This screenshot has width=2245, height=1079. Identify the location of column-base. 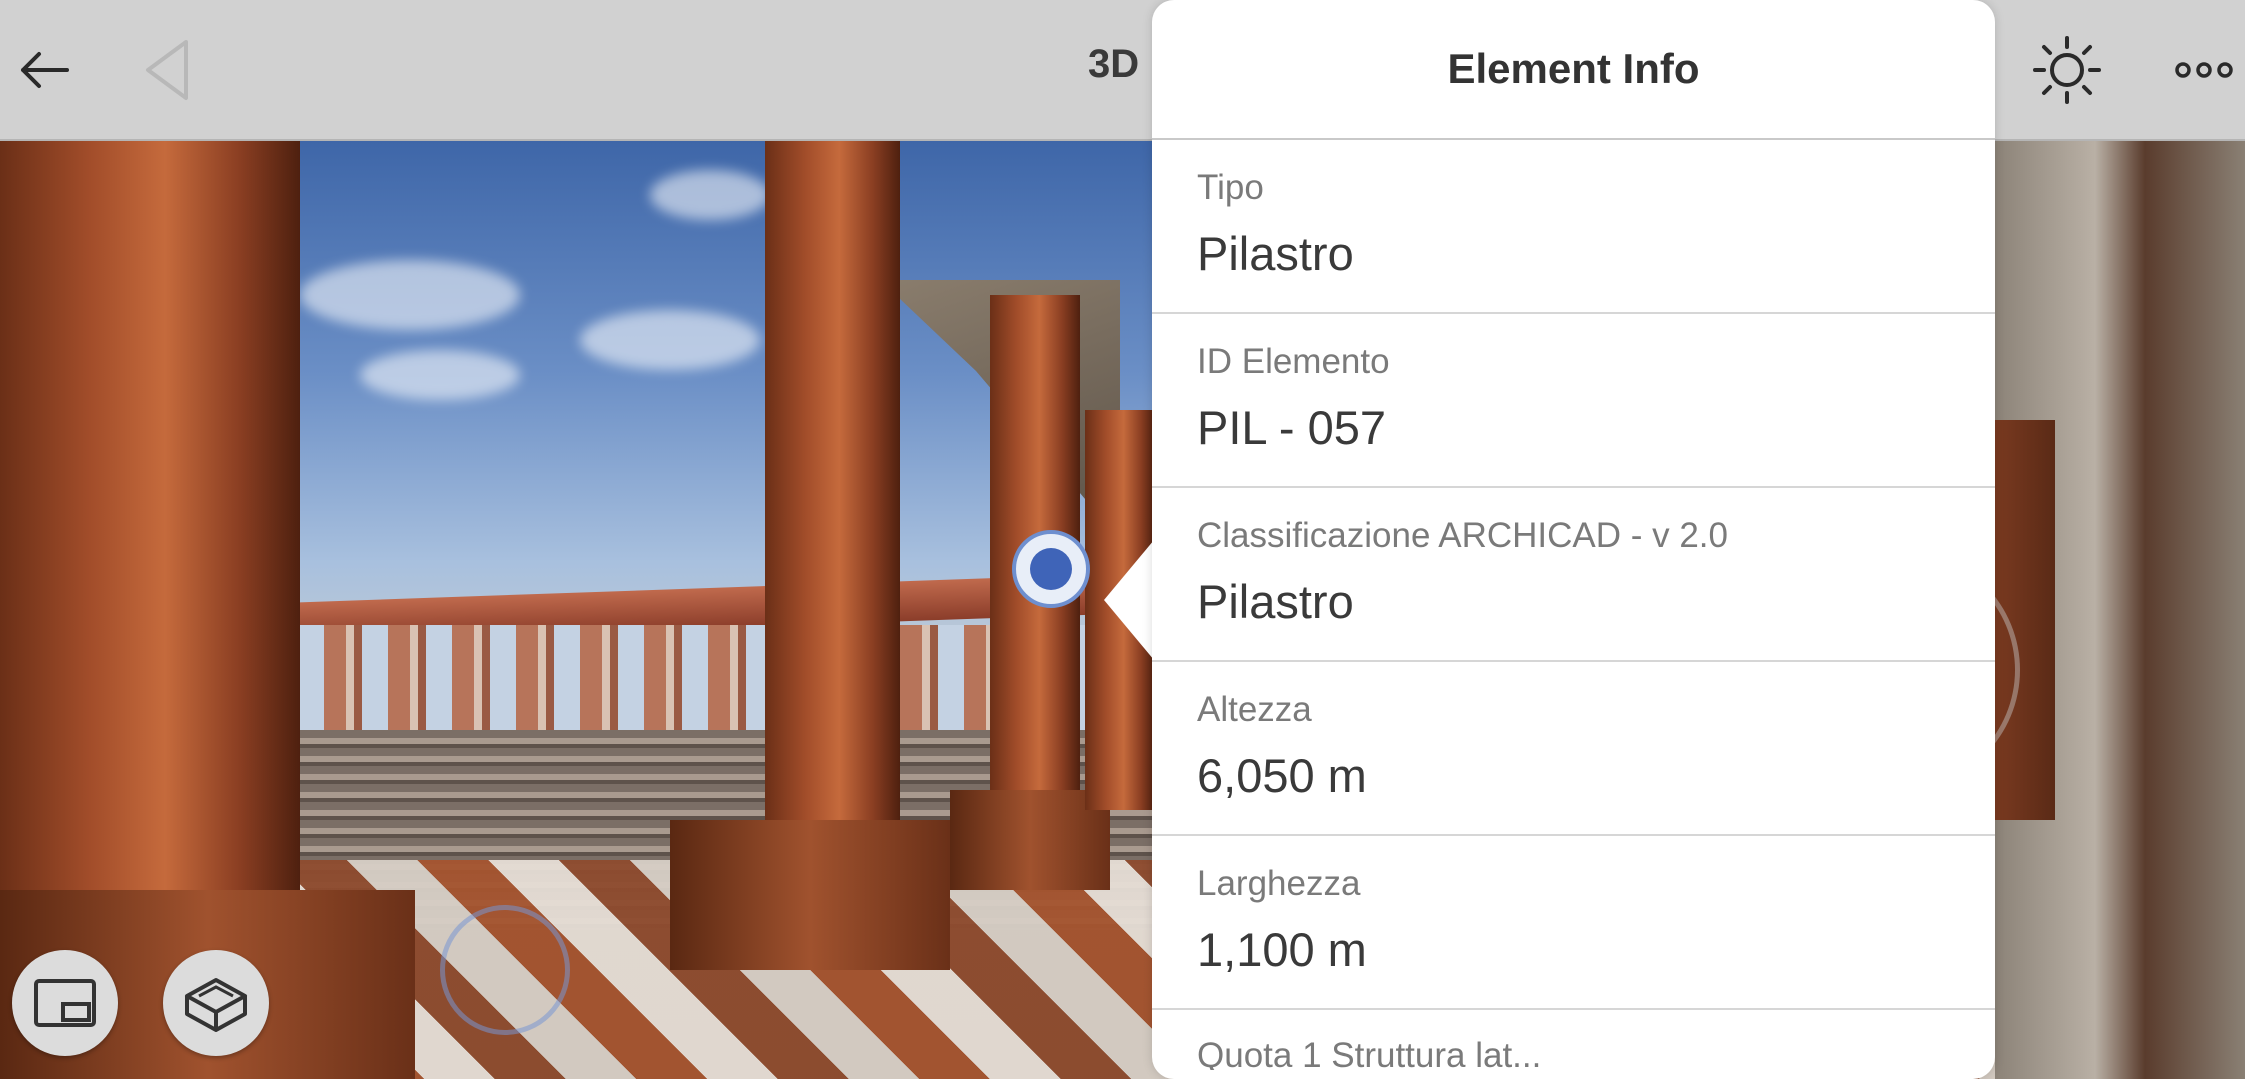
(810, 895).